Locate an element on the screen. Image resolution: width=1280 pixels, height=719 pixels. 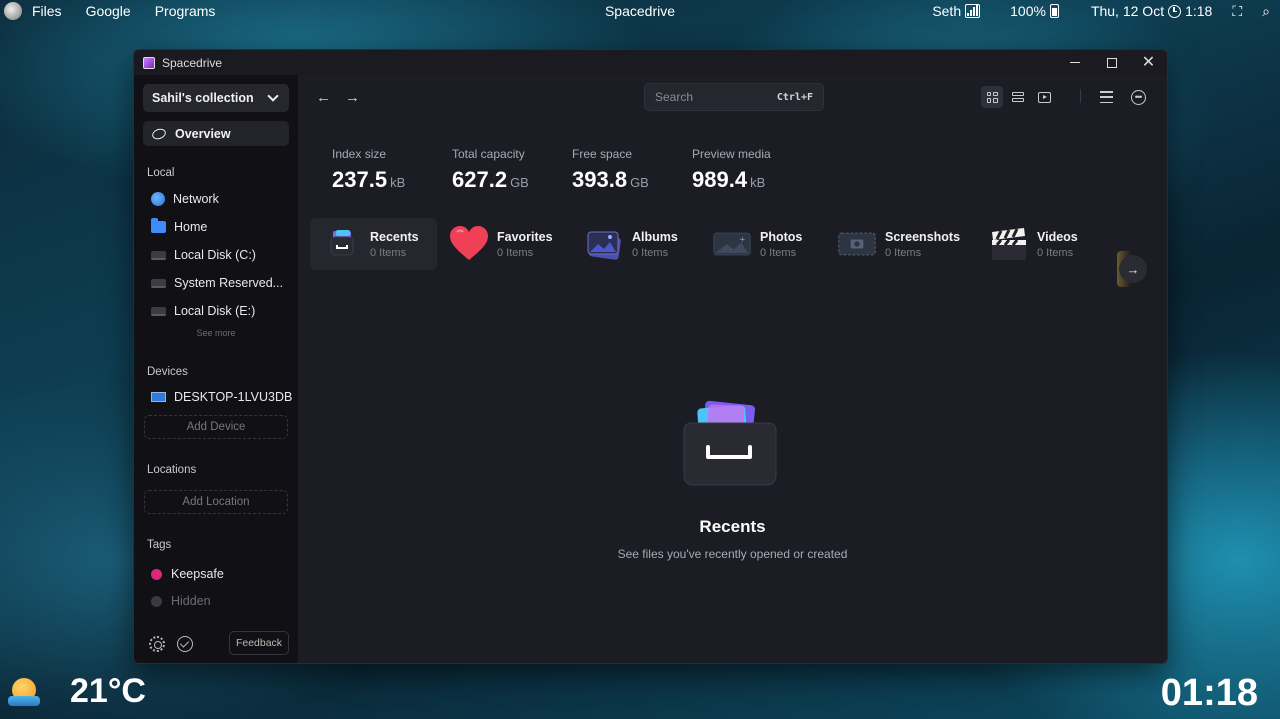
toolbar-divider is located at coordinates (1080, 96).